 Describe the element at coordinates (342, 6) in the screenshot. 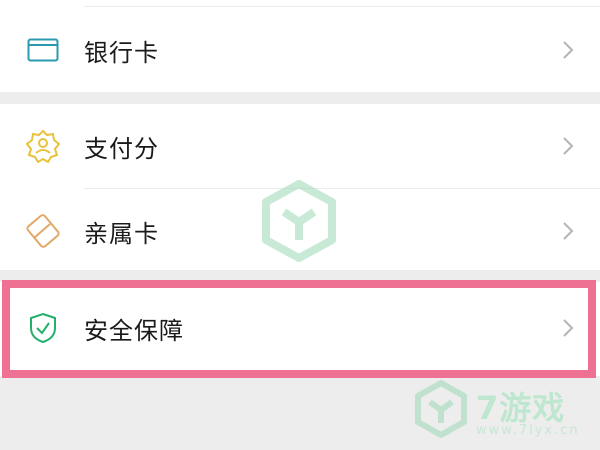

I see `divider` at that location.